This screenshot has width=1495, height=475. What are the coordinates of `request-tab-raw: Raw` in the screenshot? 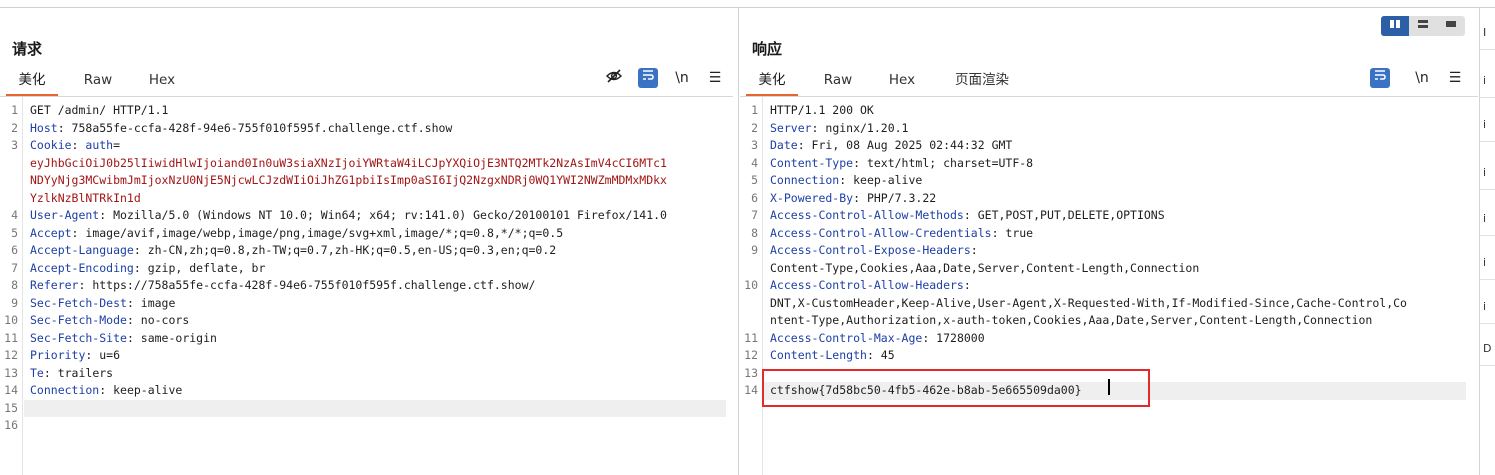 It's located at (98, 81).